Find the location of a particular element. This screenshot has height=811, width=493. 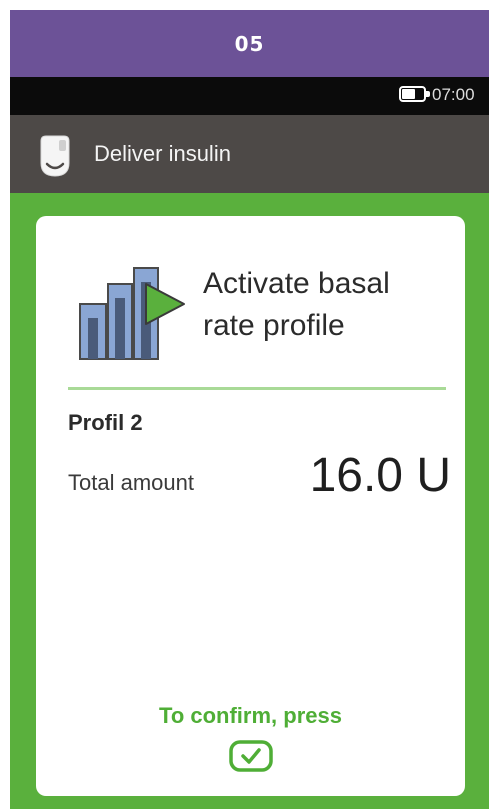

confirm-instruction: To confirm, press is located at coordinates (250, 715).